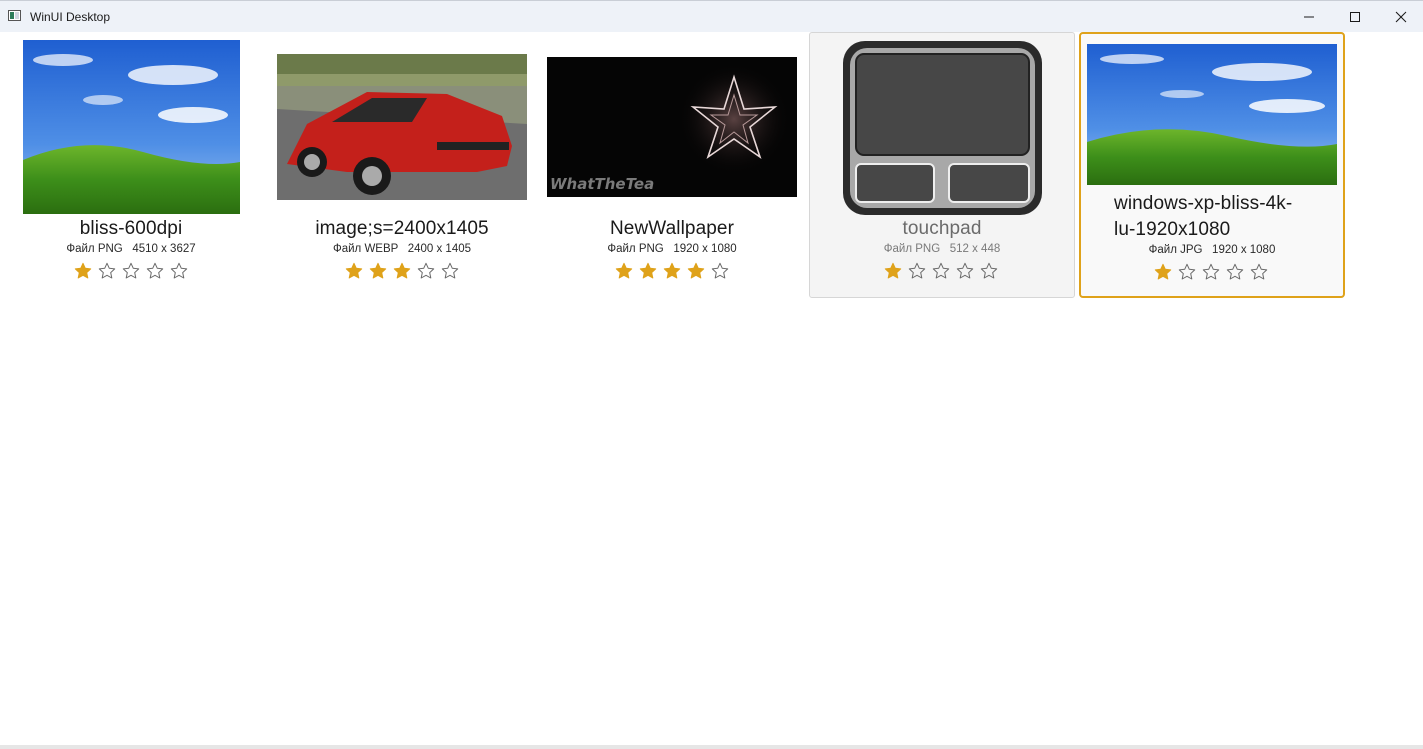 The image size is (1423, 749). I want to click on photo-name: NewWallpaper, so click(672, 228).